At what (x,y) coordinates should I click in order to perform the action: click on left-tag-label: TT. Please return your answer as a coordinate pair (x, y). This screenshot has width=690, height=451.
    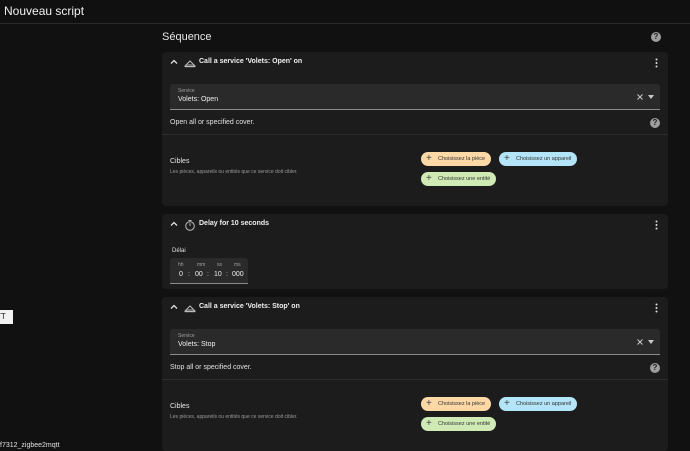
    Looking at the image, I should click on (3, 316).